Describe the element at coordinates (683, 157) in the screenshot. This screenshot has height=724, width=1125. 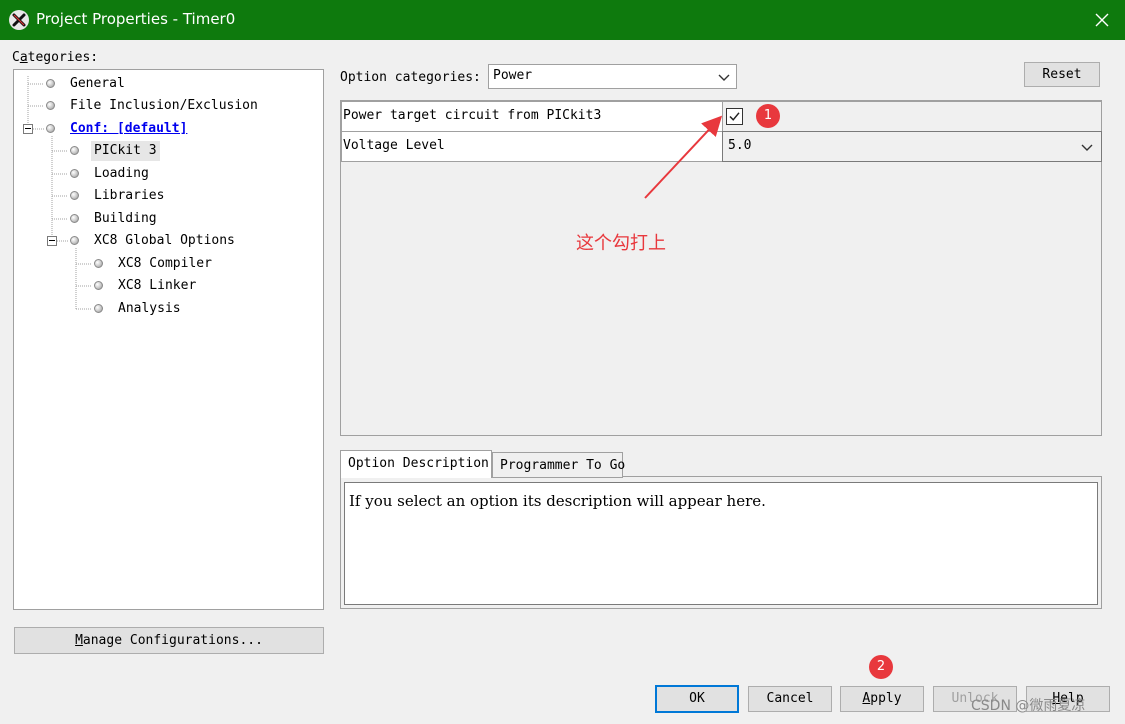
I see `annotation-arrow` at that location.